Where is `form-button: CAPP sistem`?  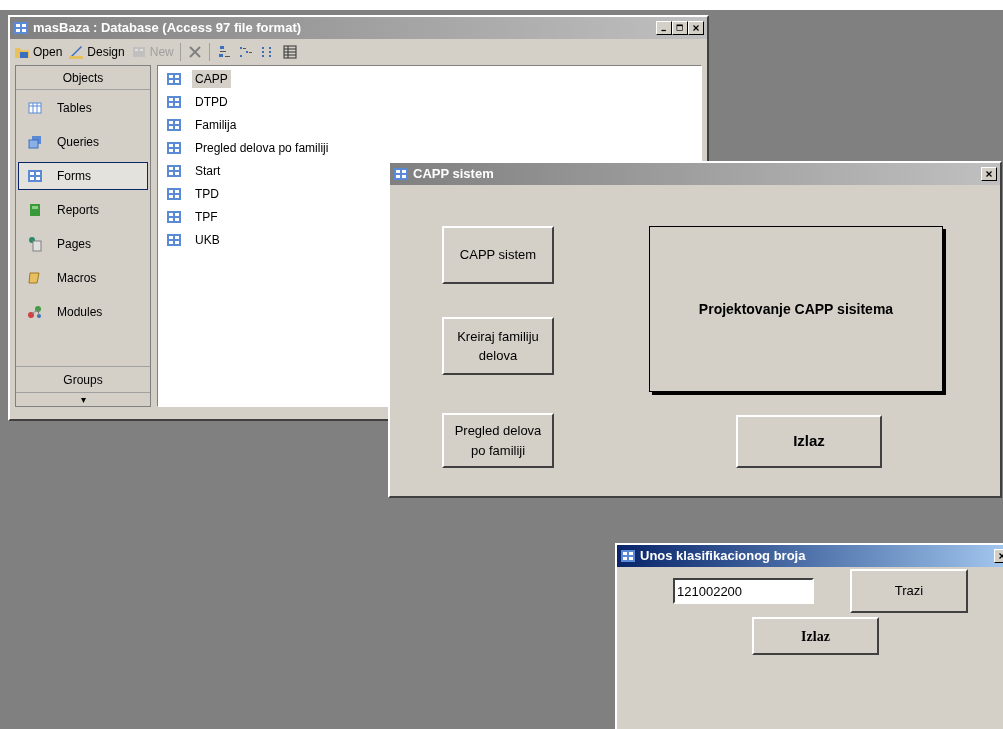 form-button: CAPP sistem is located at coordinates (498, 255).